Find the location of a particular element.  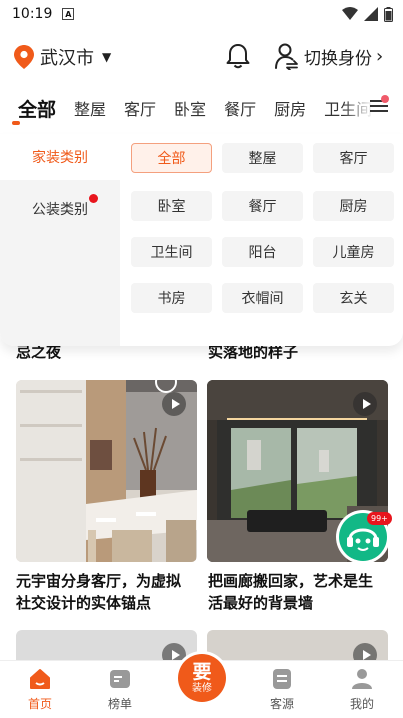

chip-living-room: 客厅 is located at coordinates (353, 158).